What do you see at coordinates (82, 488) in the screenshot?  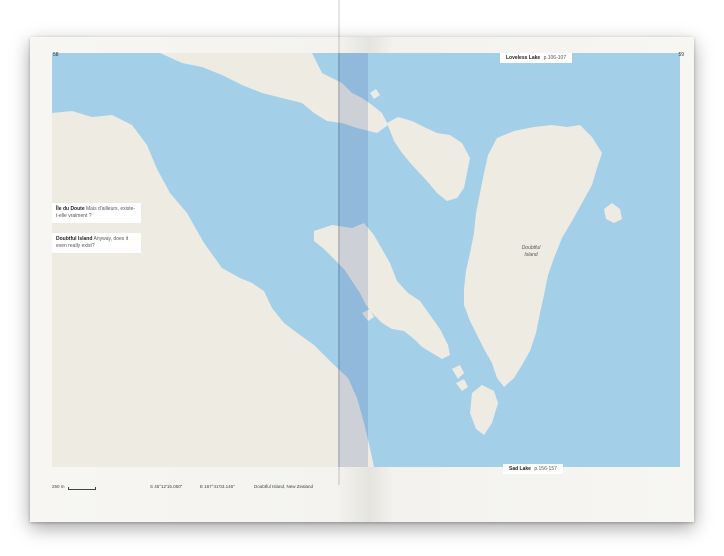 I see `scale-bar` at bounding box center [82, 488].